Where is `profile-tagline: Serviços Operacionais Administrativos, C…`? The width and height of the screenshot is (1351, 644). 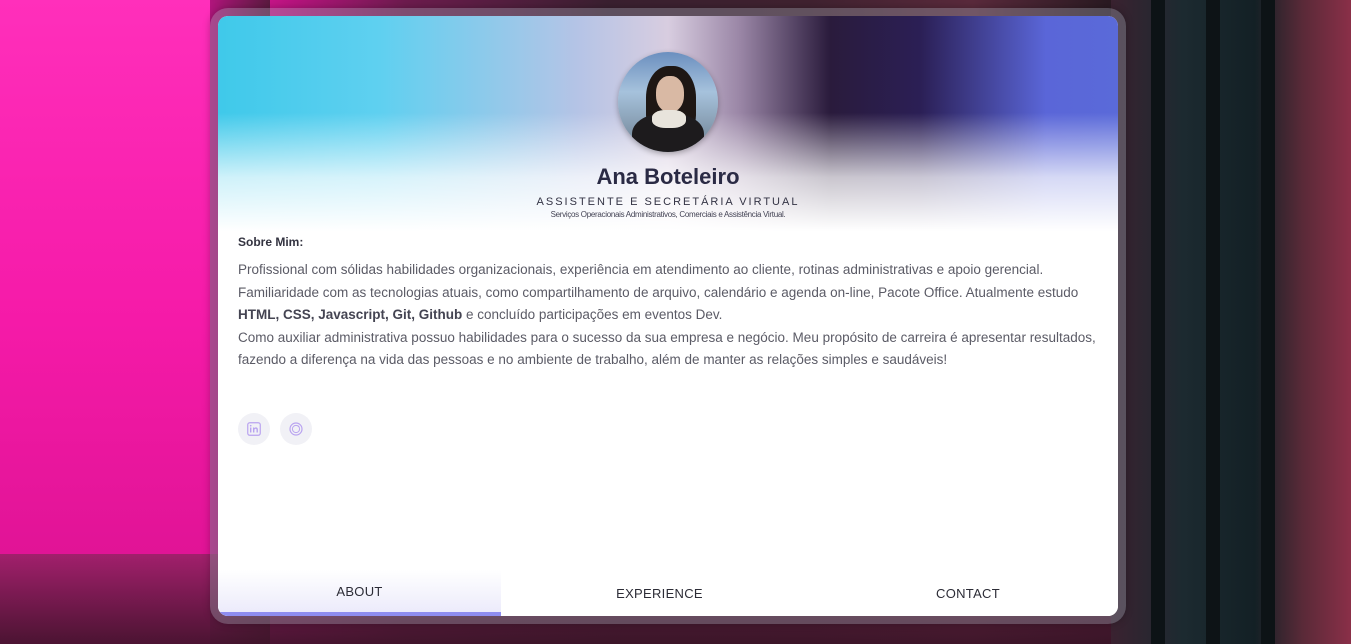 profile-tagline: Serviços Operacionais Administrativos, C… is located at coordinates (668, 214).